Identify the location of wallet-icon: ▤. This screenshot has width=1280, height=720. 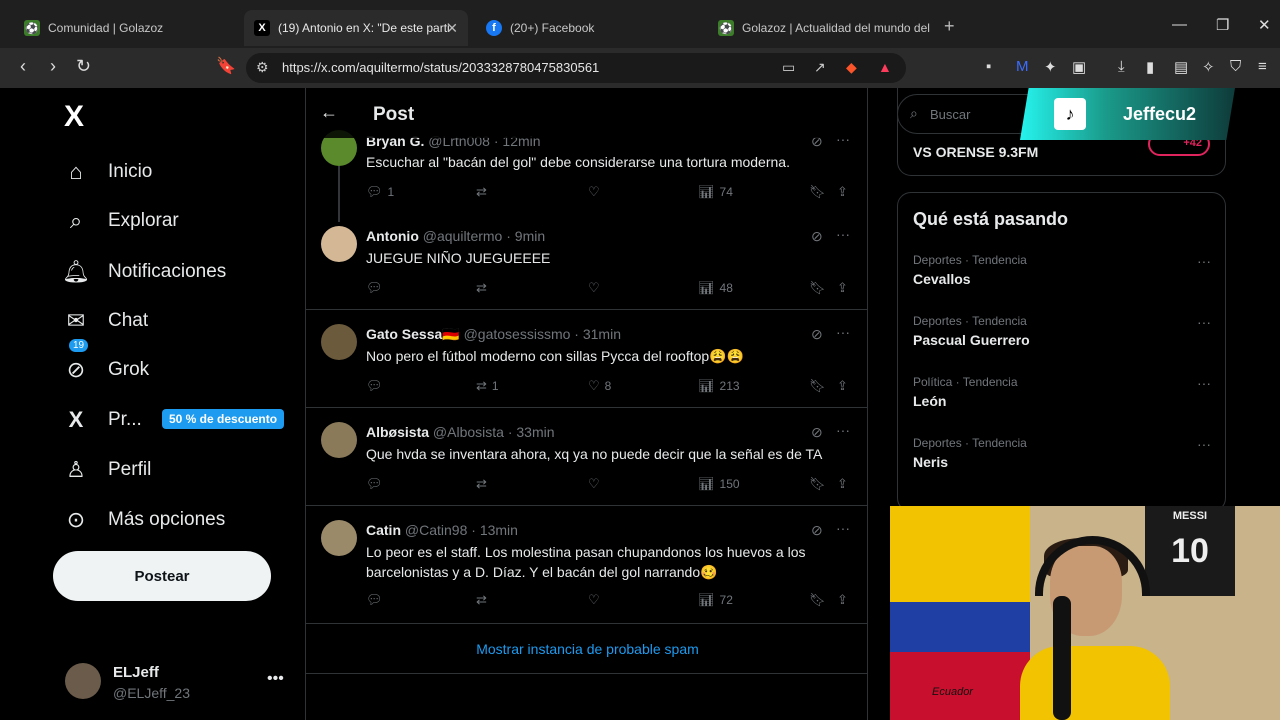
(1181, 67).